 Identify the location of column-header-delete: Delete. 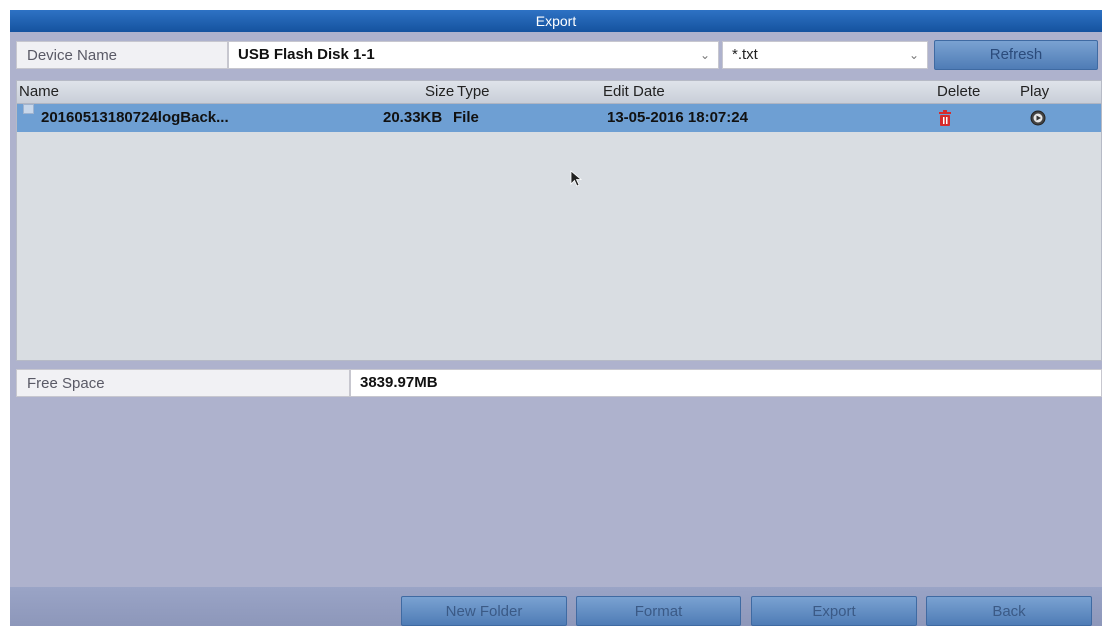
(959, 91).